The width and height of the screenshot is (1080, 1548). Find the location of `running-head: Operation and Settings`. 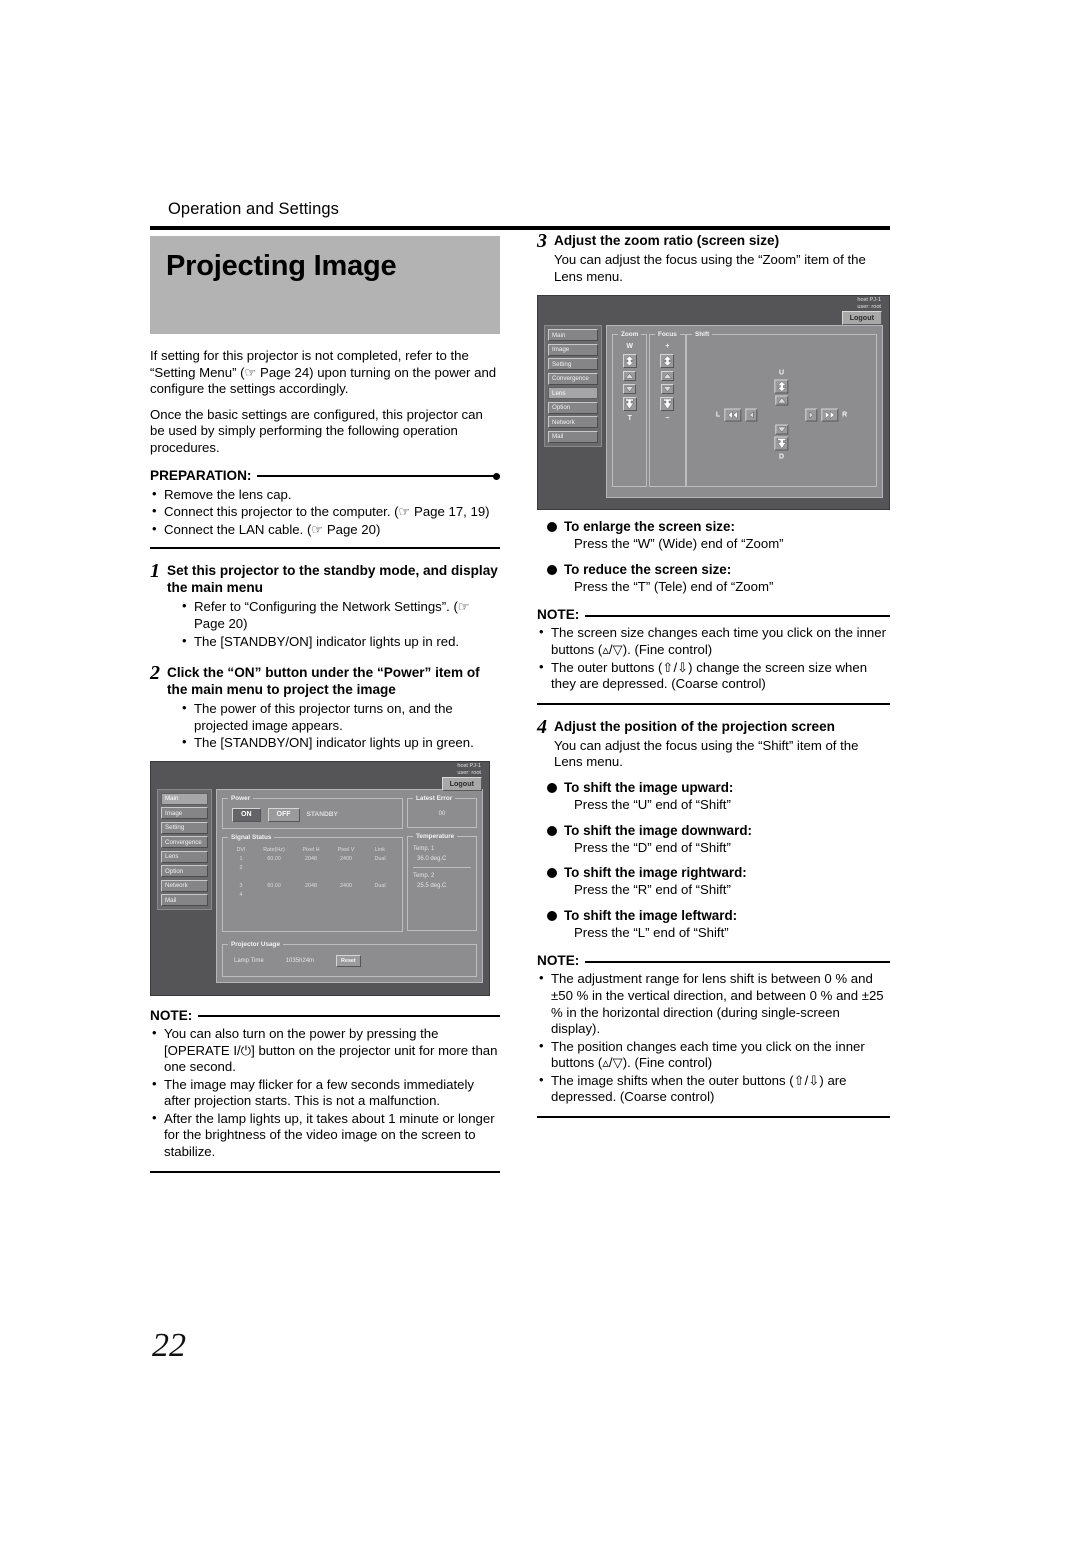

running-head: Operation and Settings is located at coordinates (253, 209).